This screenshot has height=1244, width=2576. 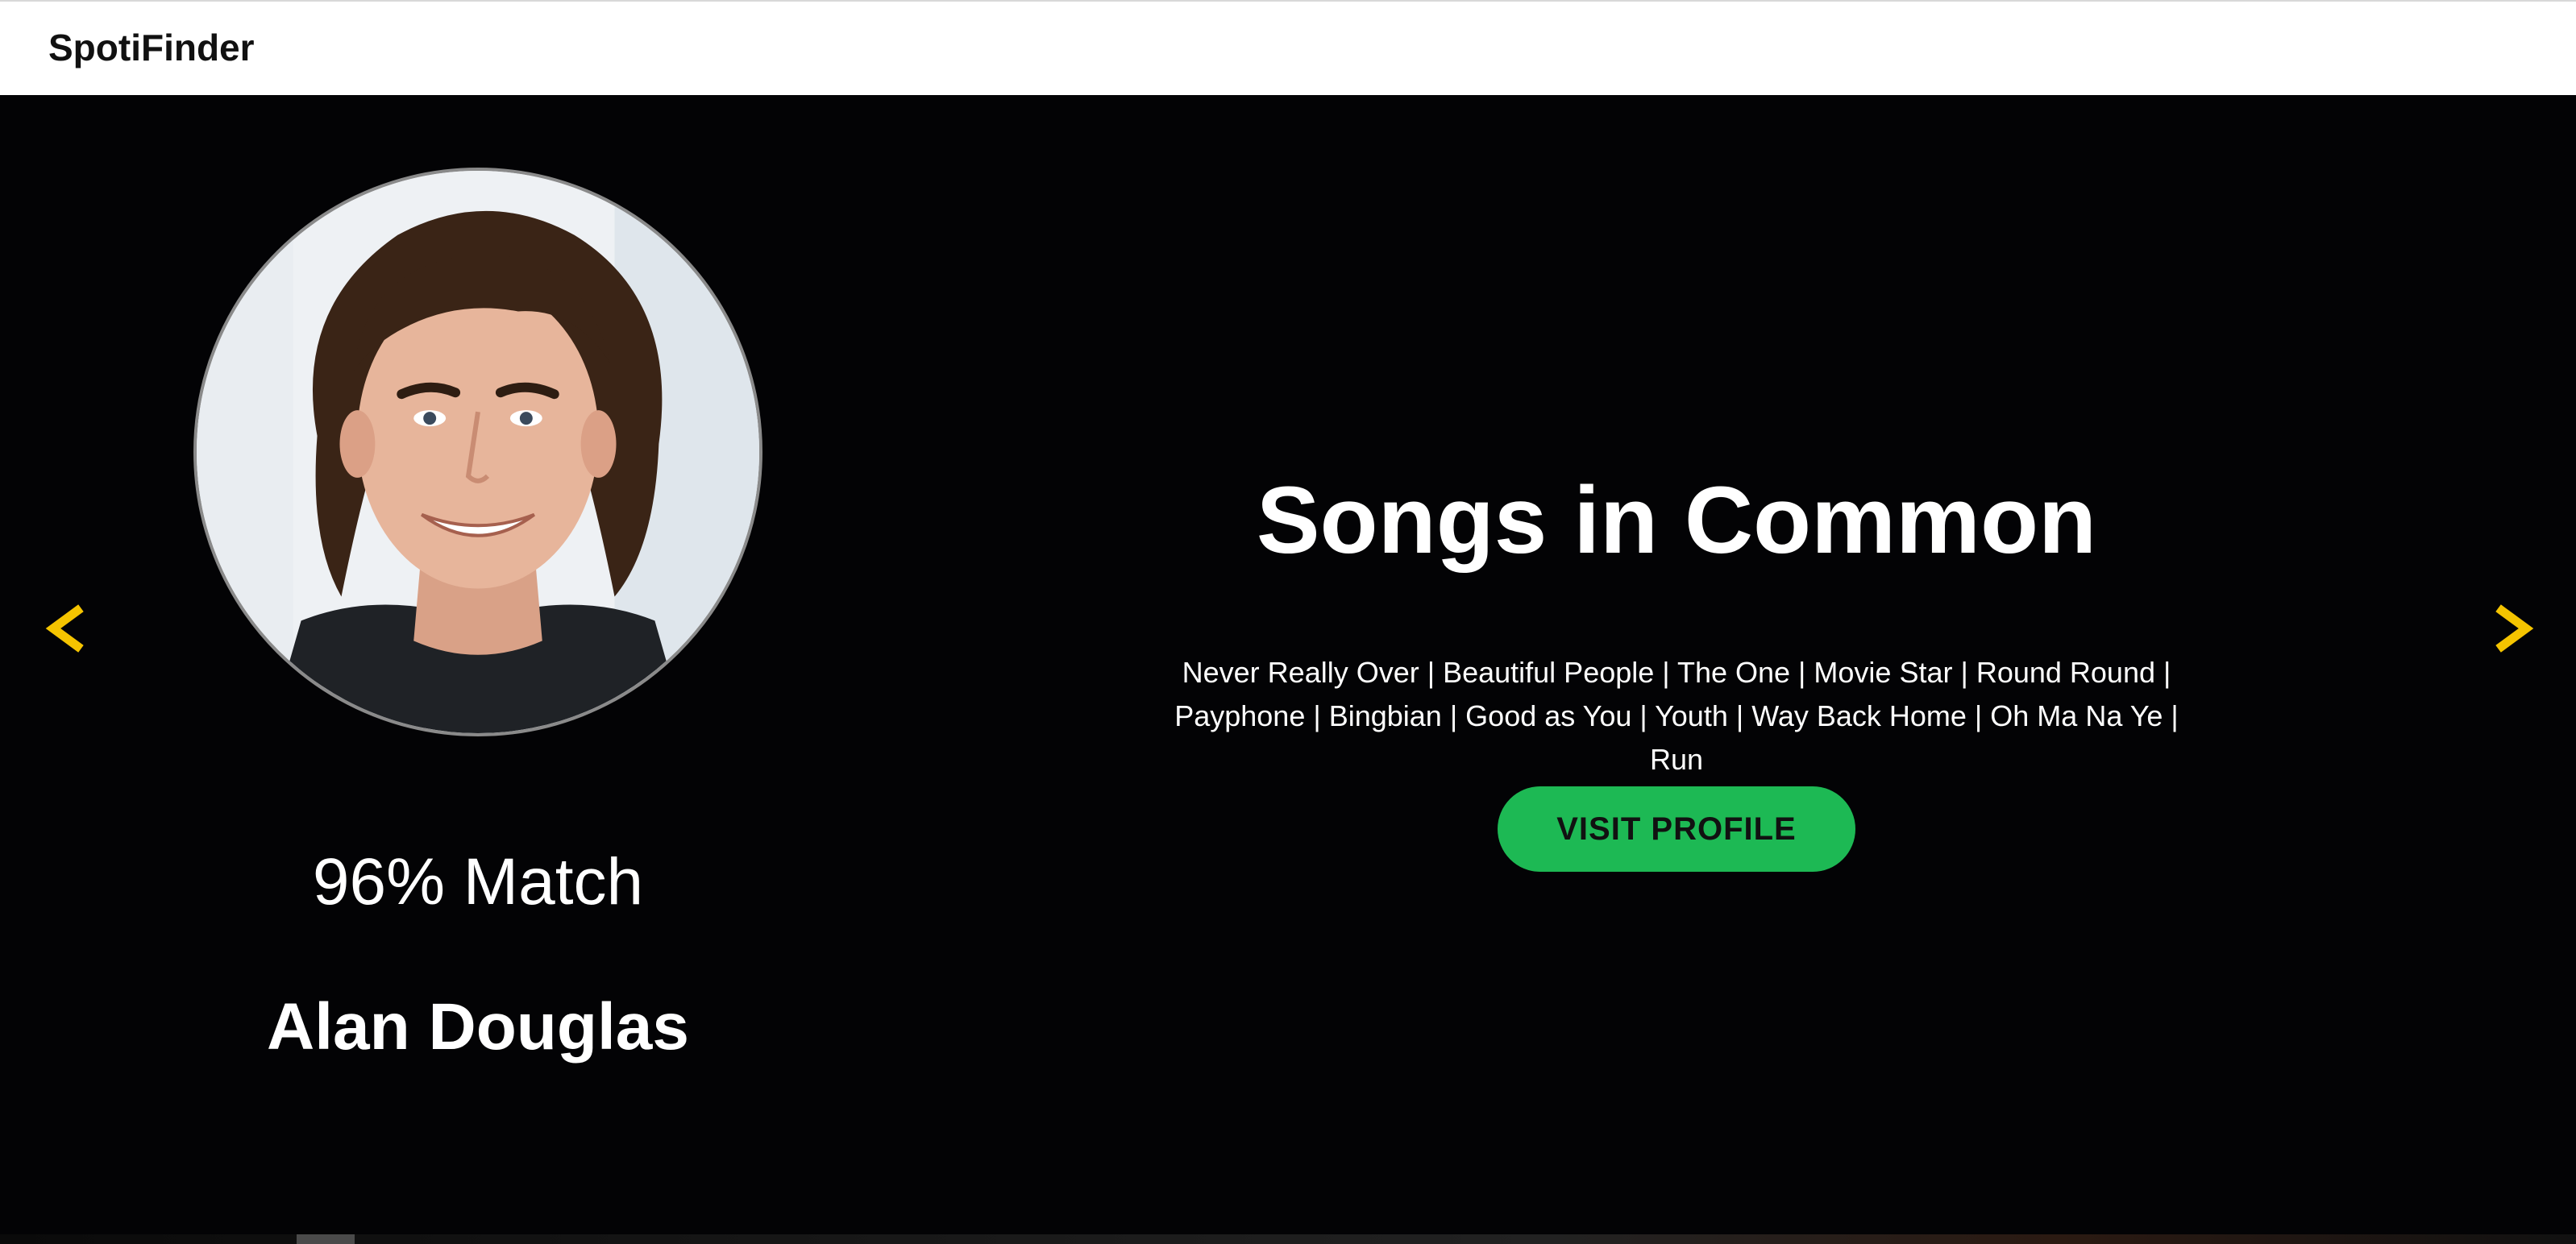 I want to click on chevron-left-icon, so click(x=64, y=628).